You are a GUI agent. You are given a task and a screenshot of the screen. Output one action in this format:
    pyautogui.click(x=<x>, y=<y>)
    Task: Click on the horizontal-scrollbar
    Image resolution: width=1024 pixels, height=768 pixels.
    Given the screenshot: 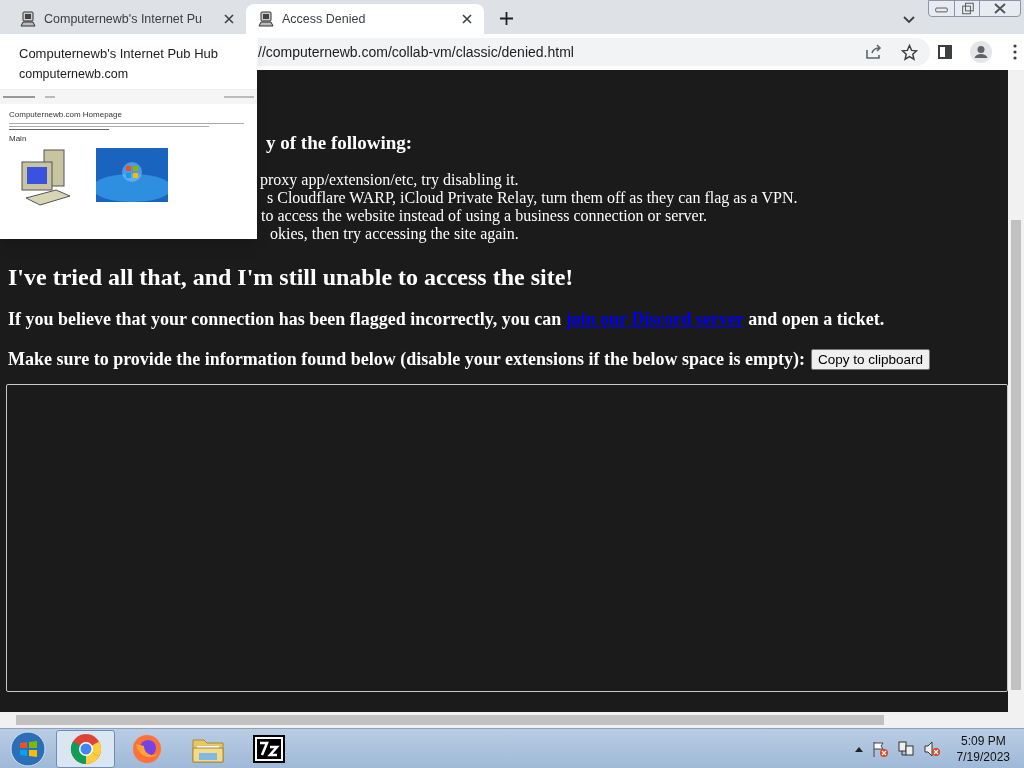 What is the action you would take?
    pyautogui.click(x=512, y=720)
    